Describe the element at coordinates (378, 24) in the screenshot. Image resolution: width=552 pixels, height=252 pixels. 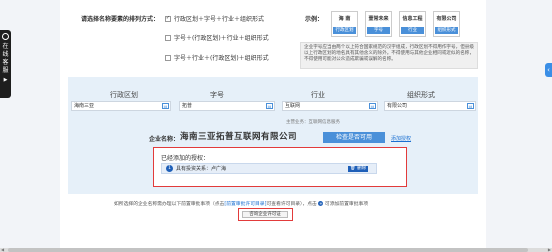
I see `example-box-brand: 壹常未来 字号` at that location.